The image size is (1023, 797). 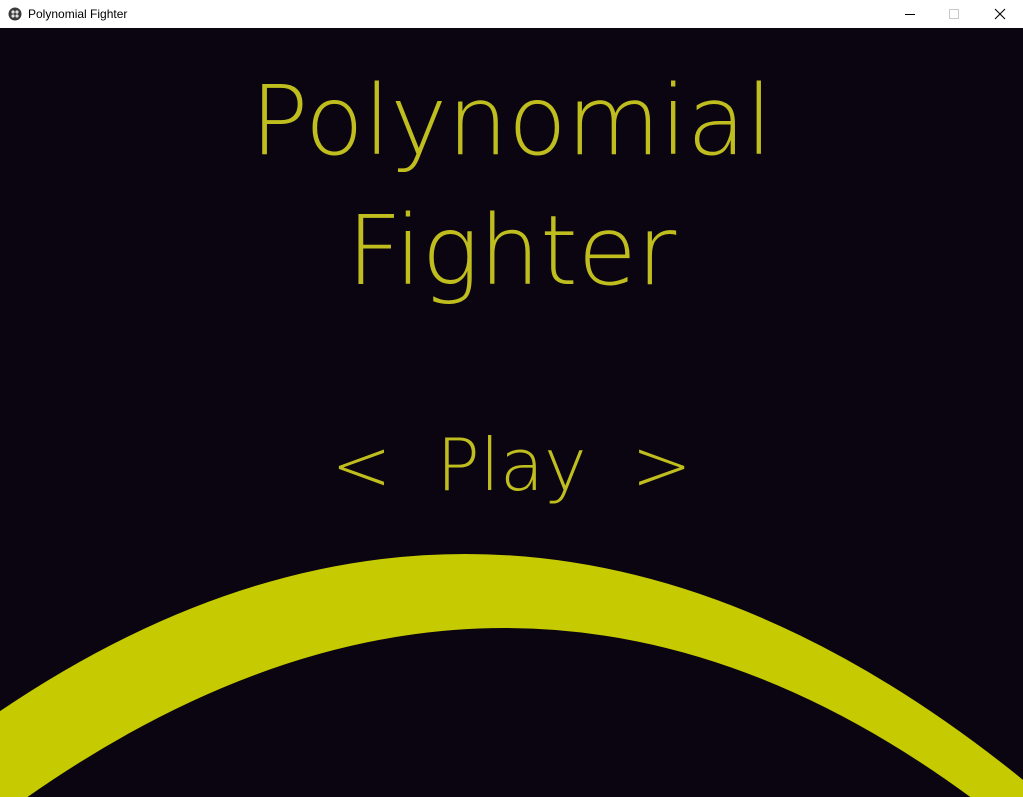 What do you see at coordinates (511, 251) in the screenshot?
I see `game-title-line2: Fighter` at bounding box center [511, 251].